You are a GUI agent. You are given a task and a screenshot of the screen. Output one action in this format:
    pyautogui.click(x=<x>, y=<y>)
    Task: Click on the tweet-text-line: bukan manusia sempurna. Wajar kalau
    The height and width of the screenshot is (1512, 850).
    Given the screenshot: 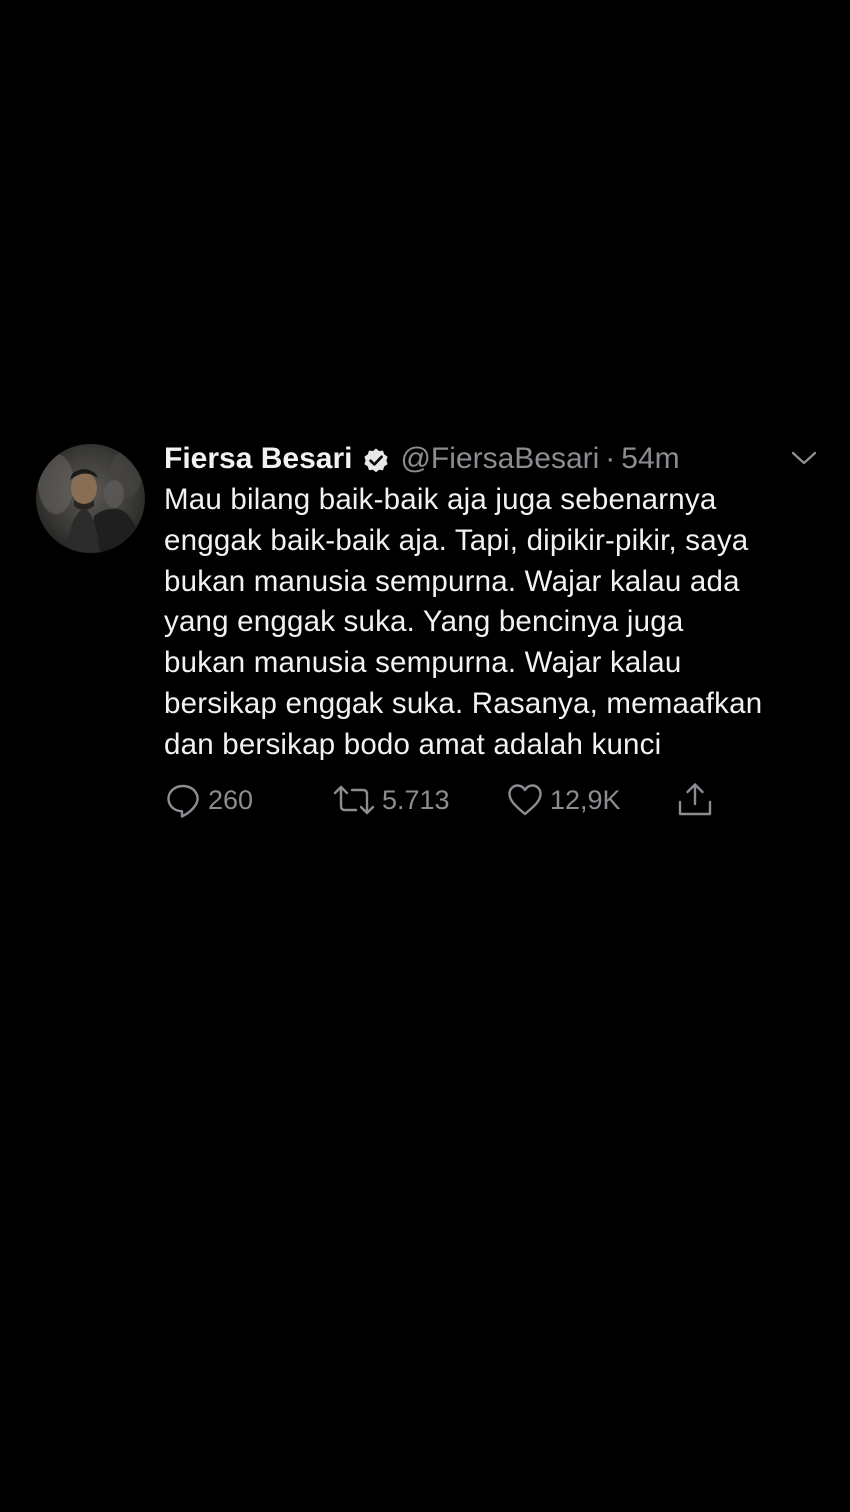 What is the action you would take?
    pyautogui.click(x=423, y=663)
    